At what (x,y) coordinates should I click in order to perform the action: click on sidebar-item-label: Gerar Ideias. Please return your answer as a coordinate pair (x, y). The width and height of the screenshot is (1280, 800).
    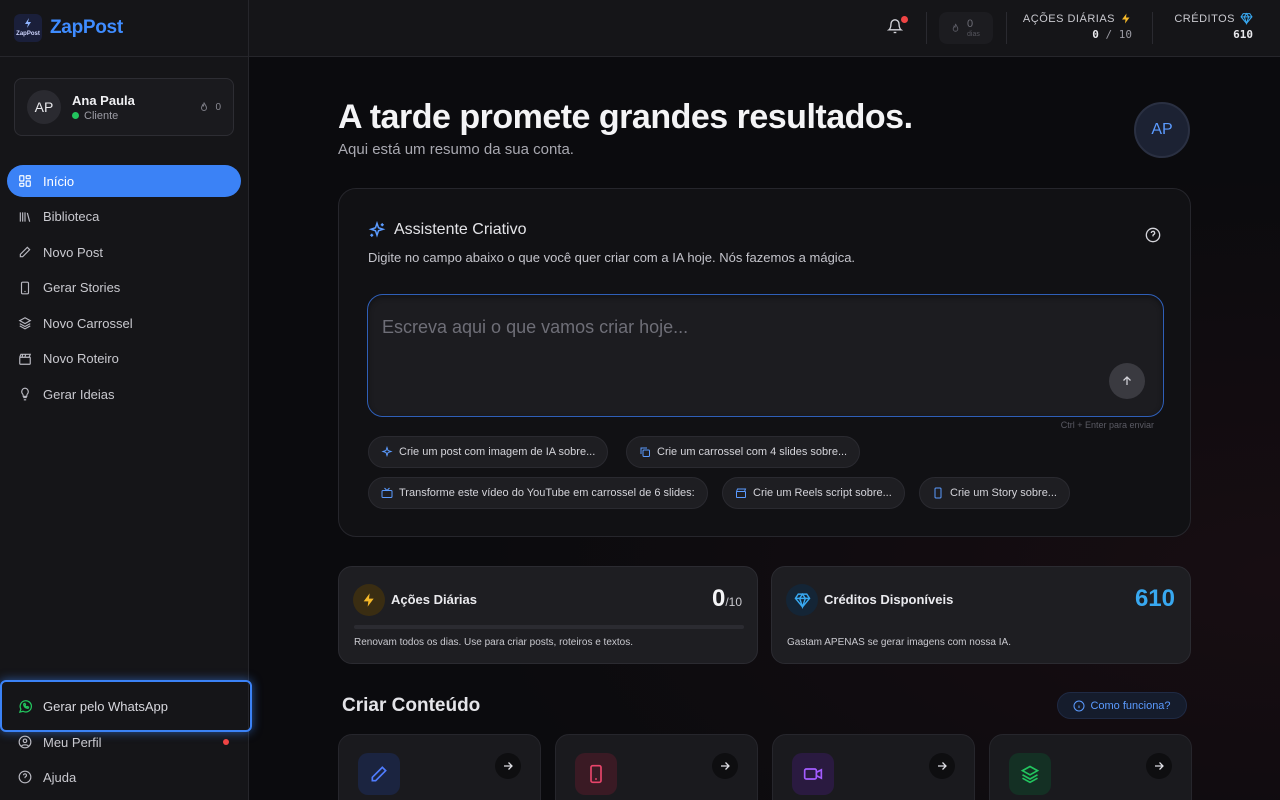
    Looking at the image, I should click on (79, 394).